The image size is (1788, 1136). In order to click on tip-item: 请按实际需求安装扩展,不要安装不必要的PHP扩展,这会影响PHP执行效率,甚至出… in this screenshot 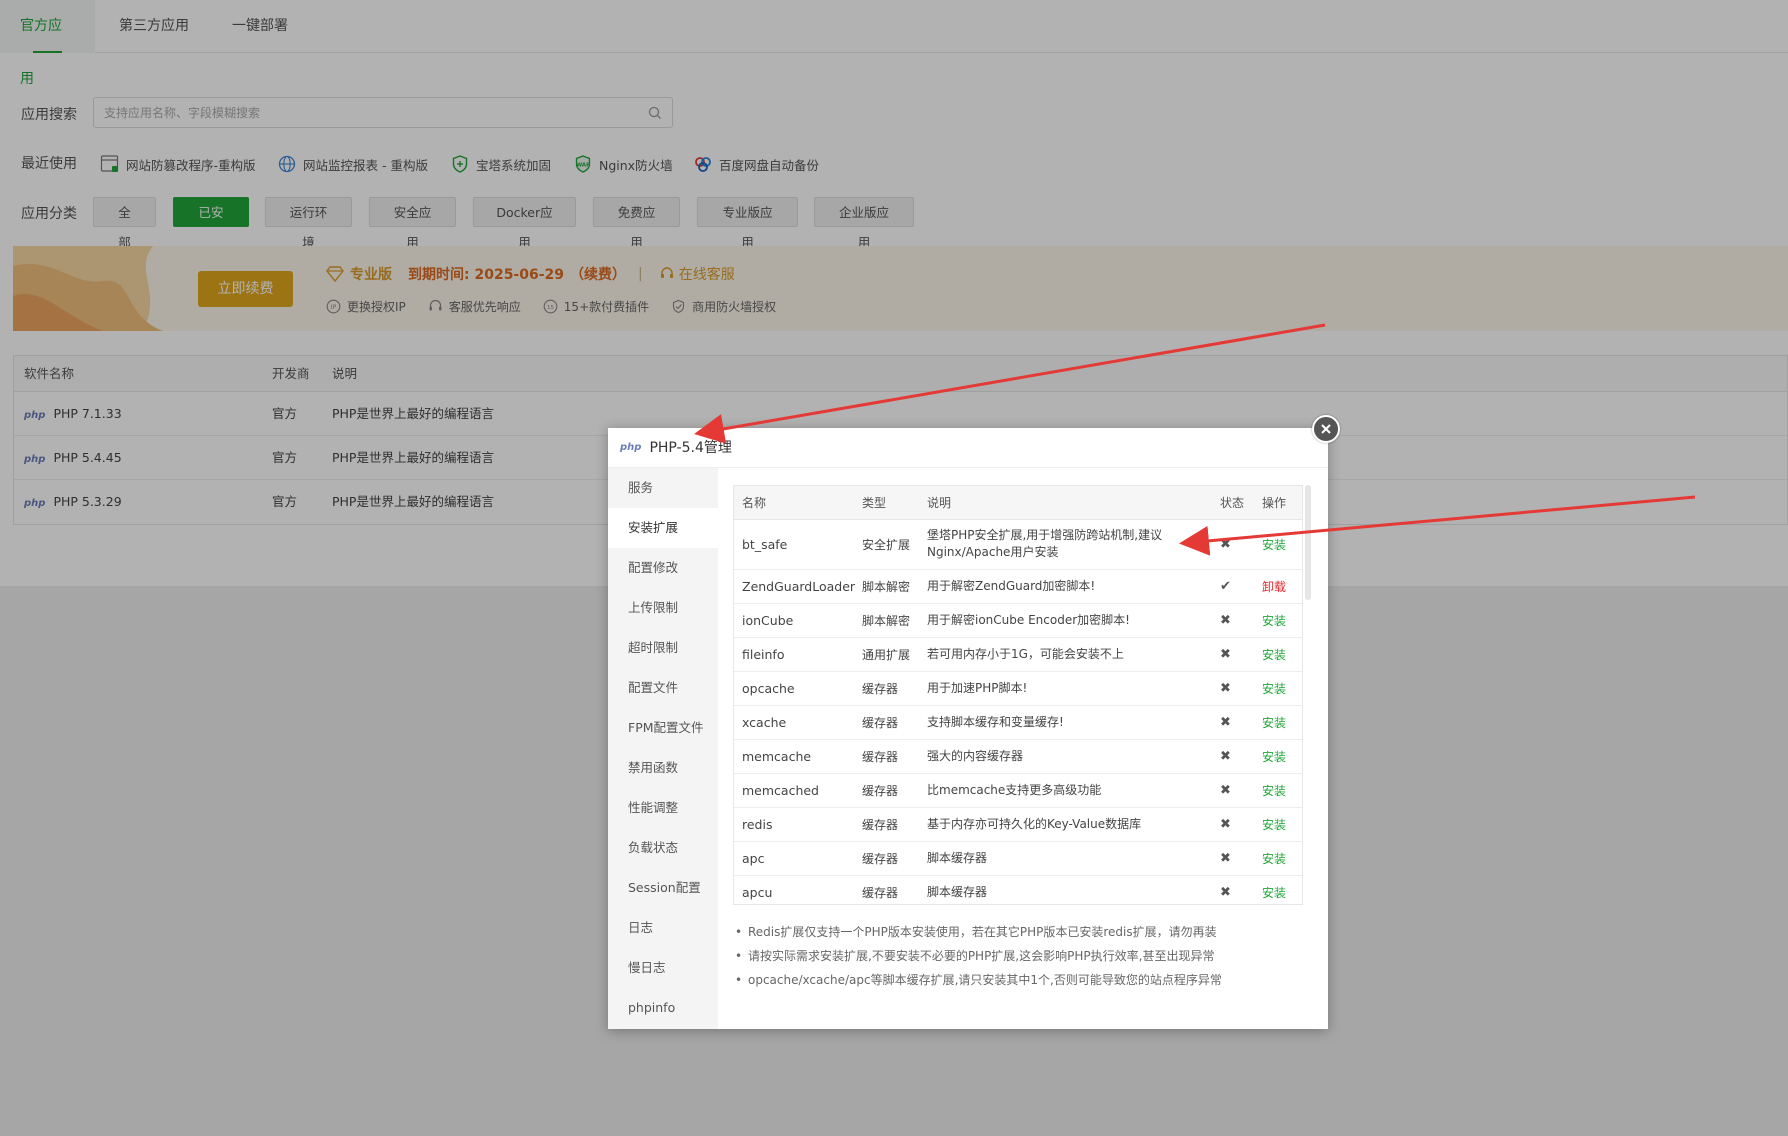, I will do `click(1023, 956)`.